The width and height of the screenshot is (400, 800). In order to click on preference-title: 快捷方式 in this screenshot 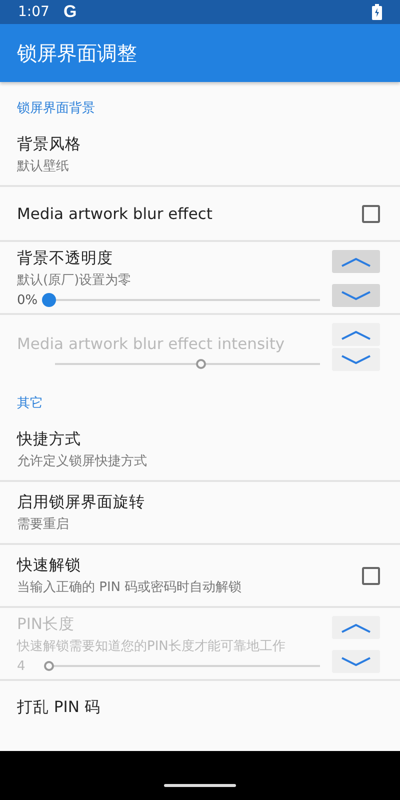, I will do `click(49, 439)`.